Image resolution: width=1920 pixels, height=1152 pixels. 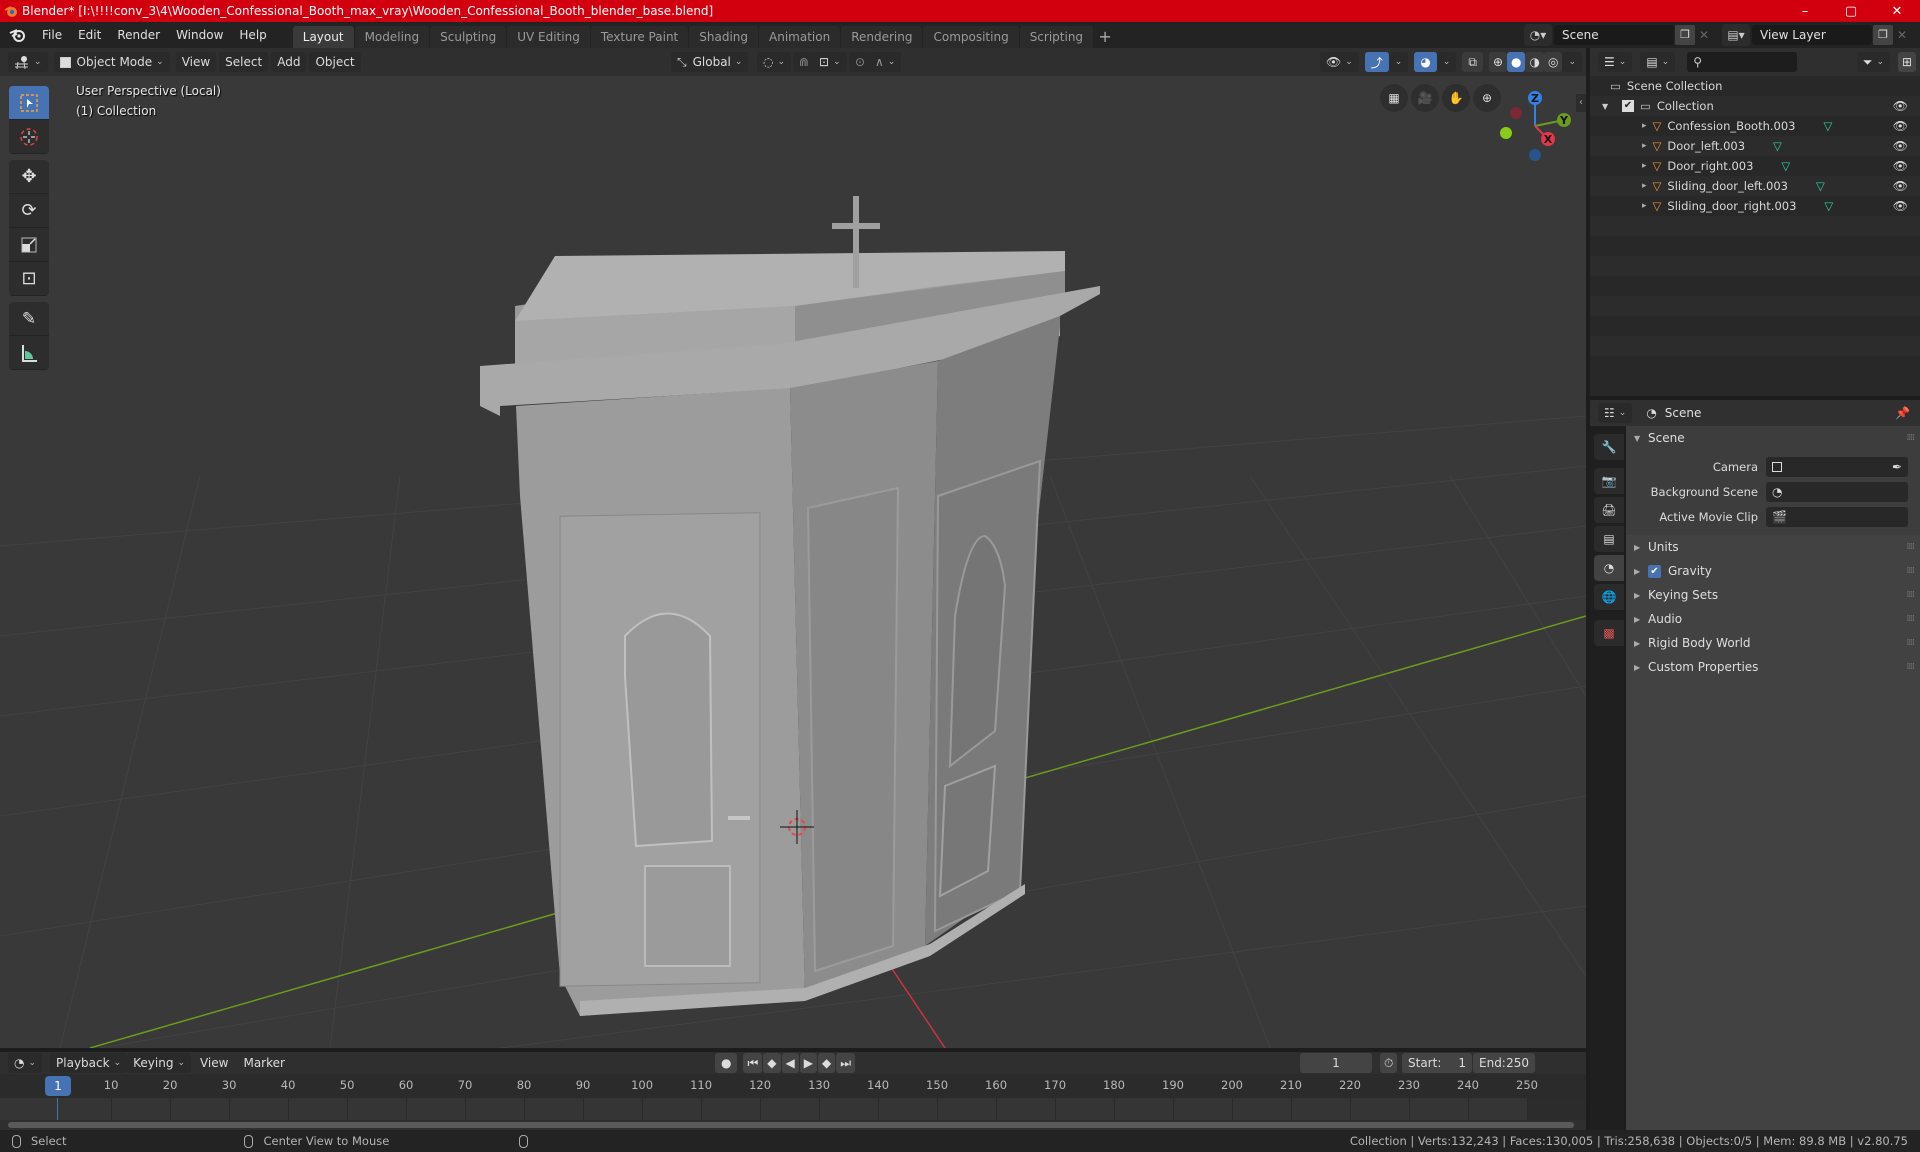 What do you see at coordinates (1398, 62) in the screenshot?
I see `gizmo-dropdown: ⌄` at bounding box center [1398, 62].